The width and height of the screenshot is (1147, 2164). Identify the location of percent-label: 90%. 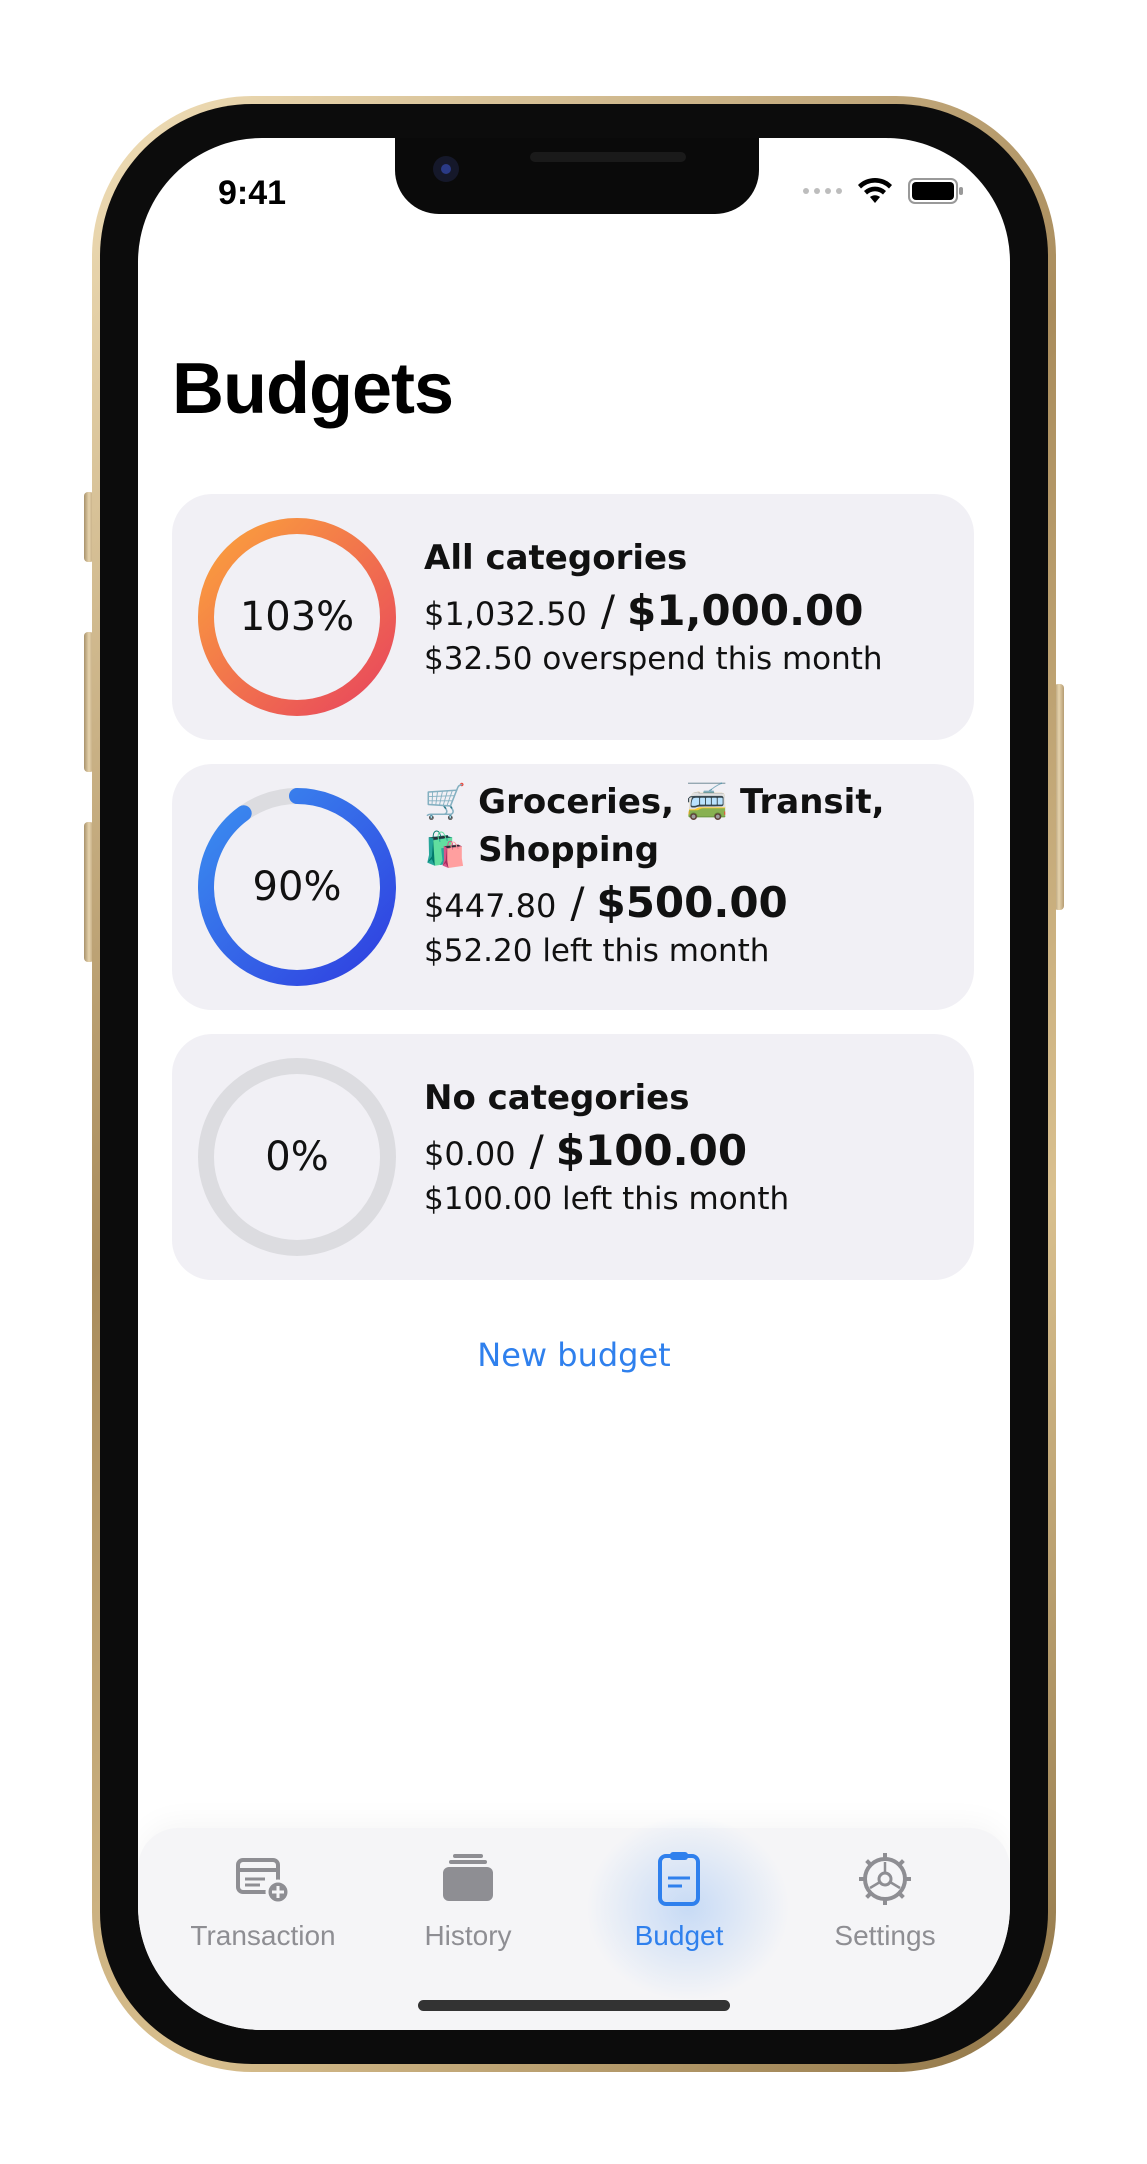
(297, 887).